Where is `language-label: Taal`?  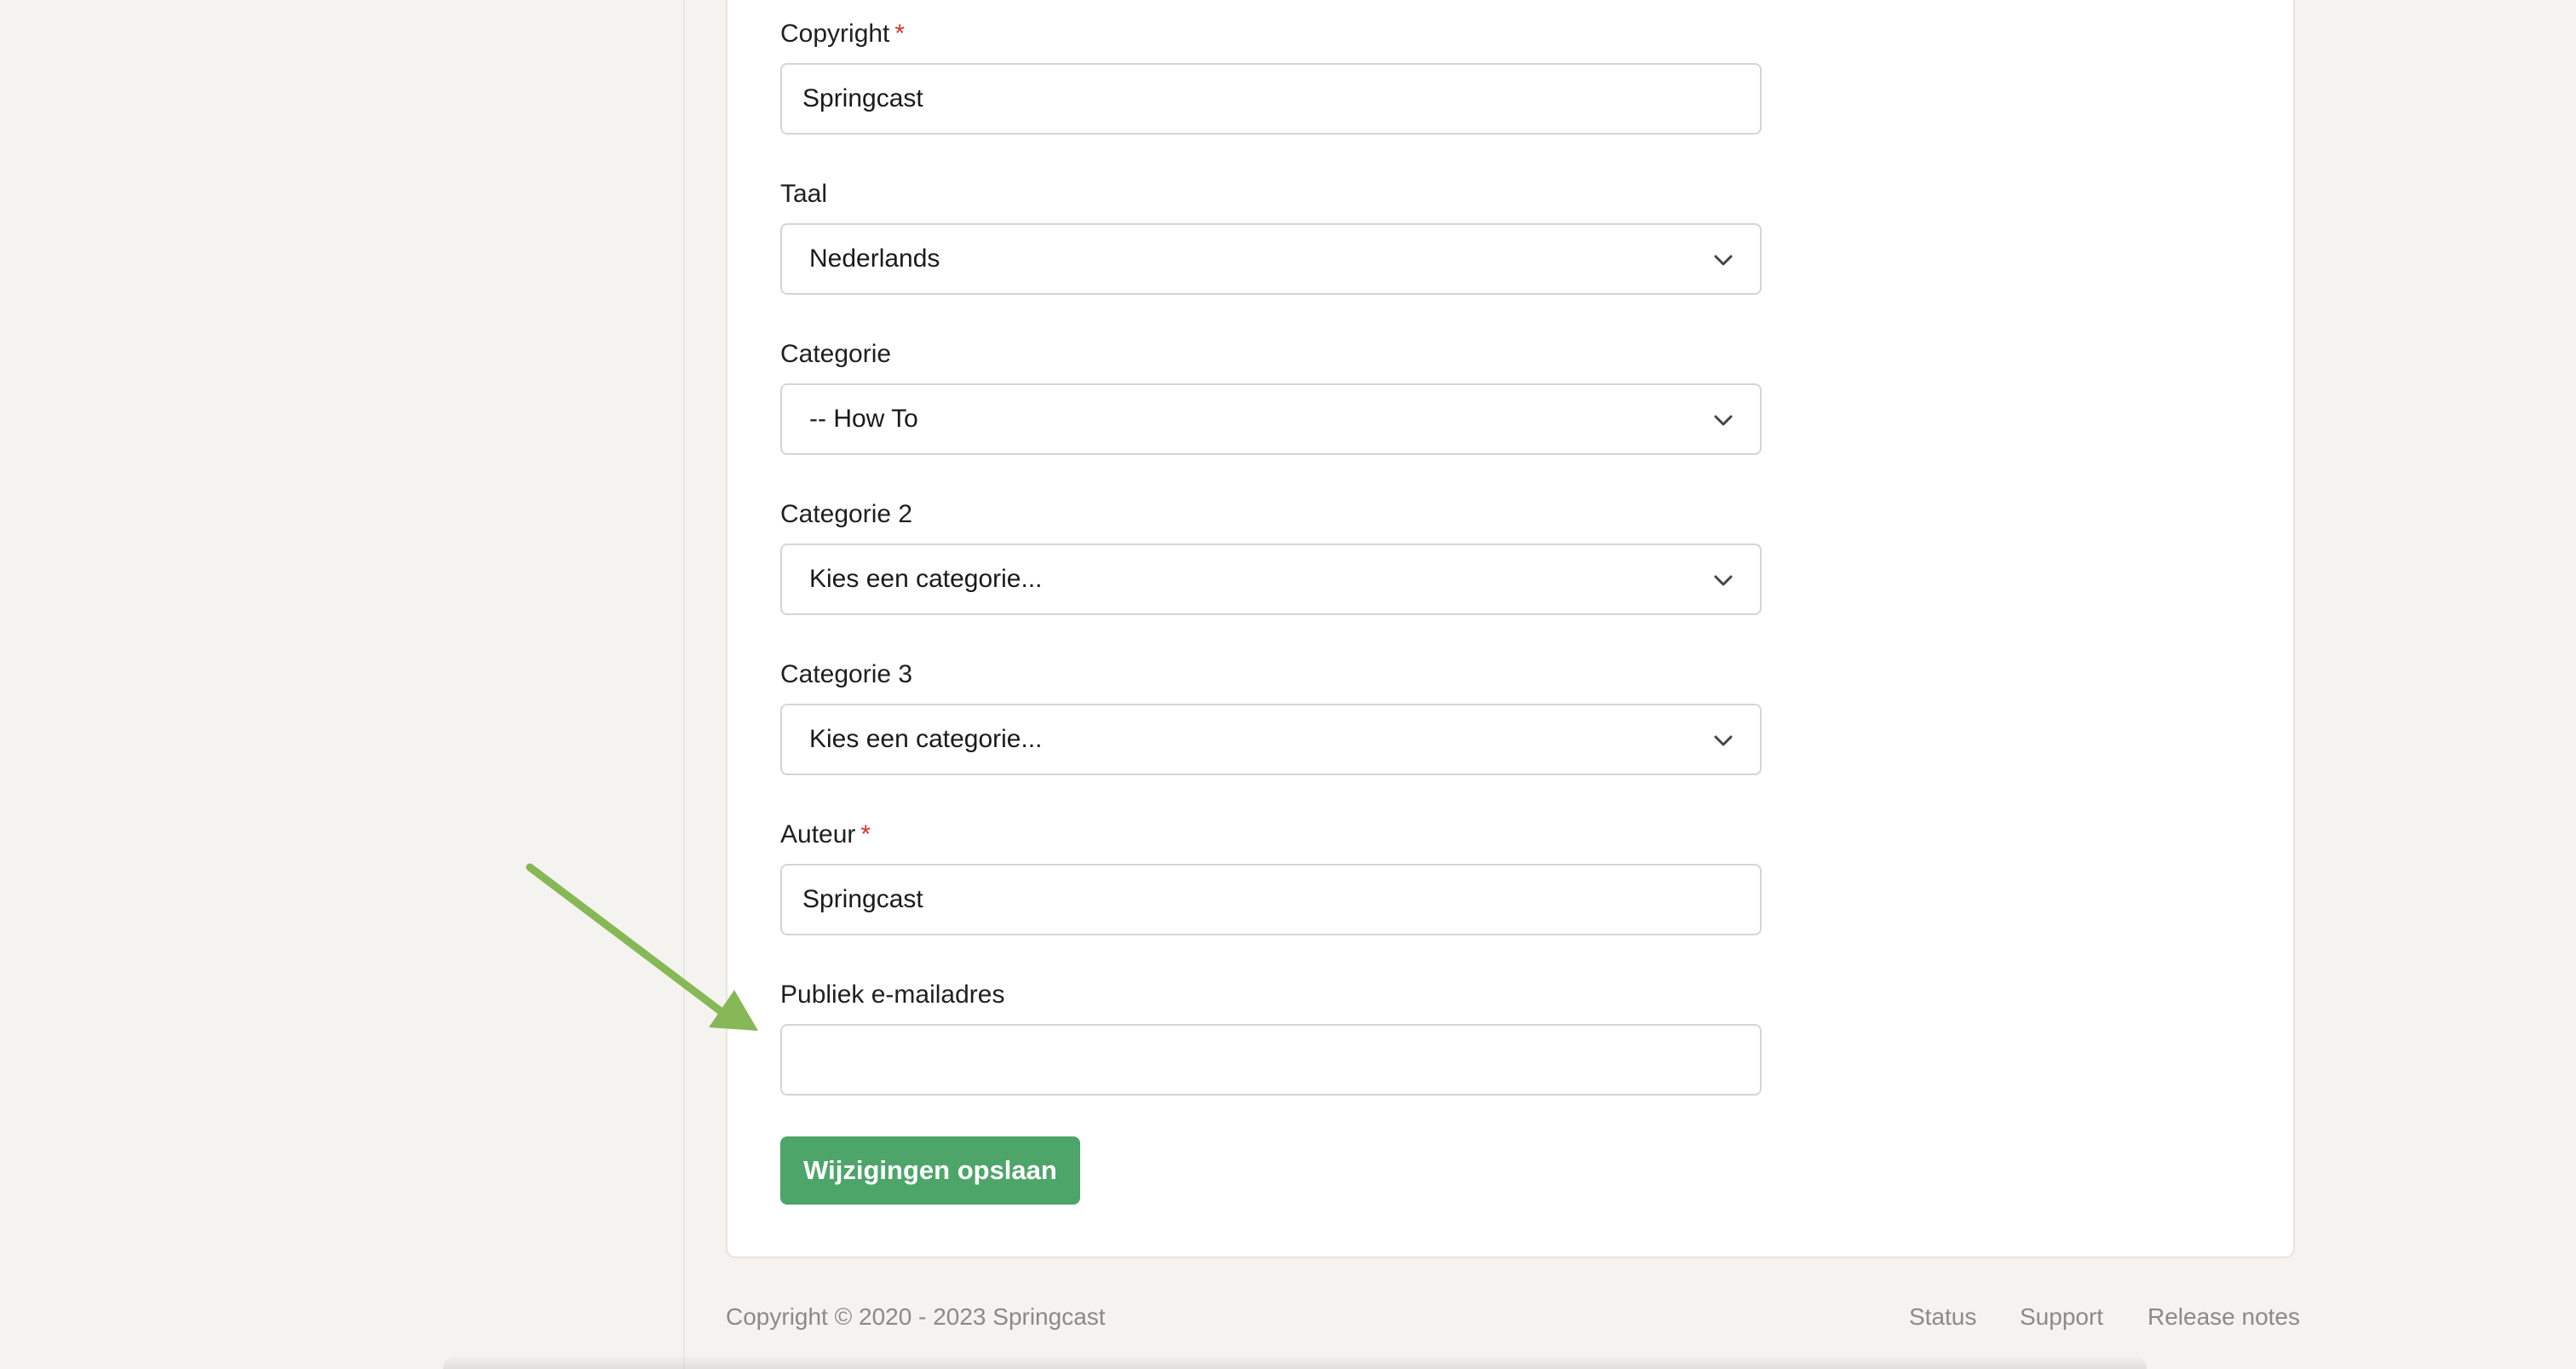 language-label: Taal is located at coordinates (804, 194).